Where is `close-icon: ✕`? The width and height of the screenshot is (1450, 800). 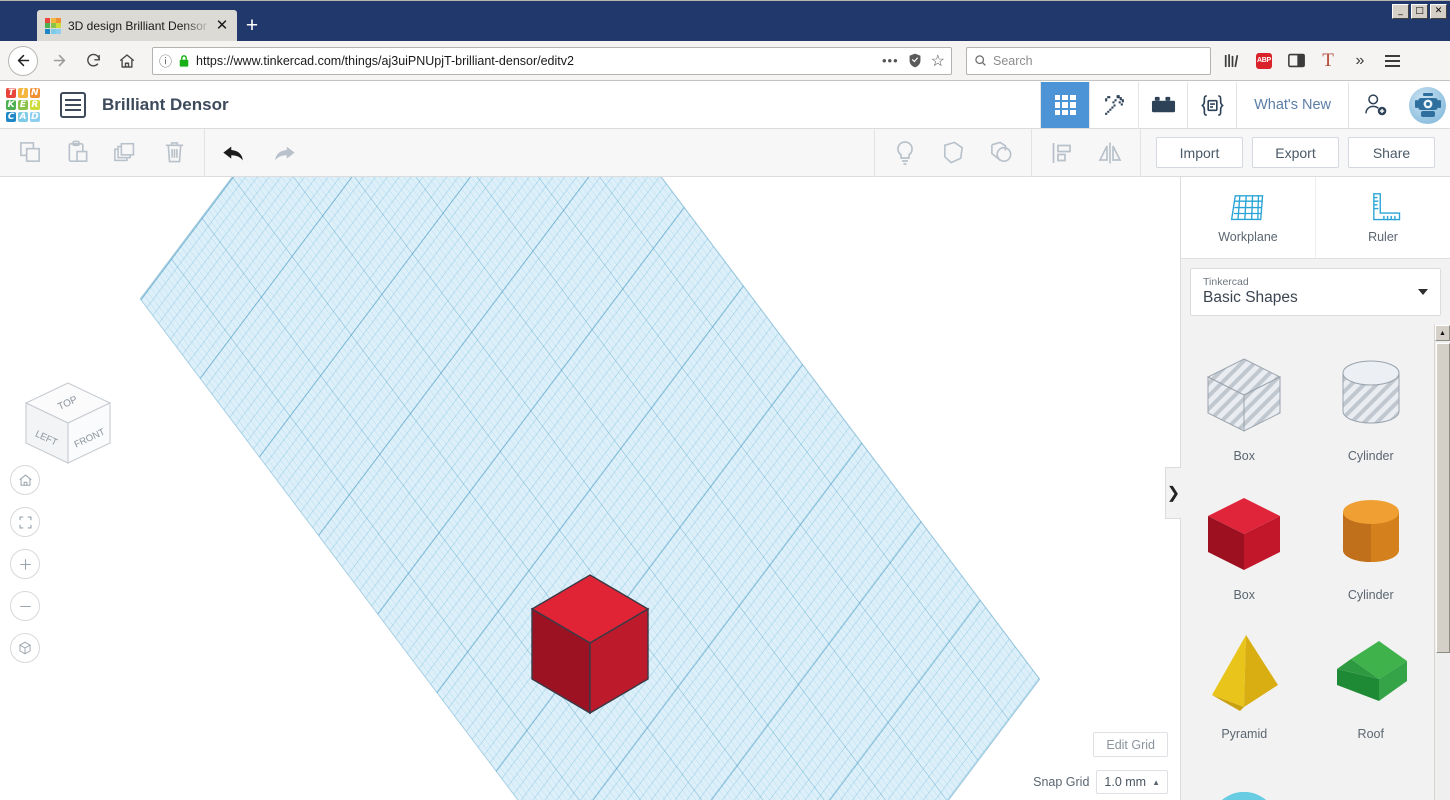
close-icon: ✕ is located at coordinates (222, 26).